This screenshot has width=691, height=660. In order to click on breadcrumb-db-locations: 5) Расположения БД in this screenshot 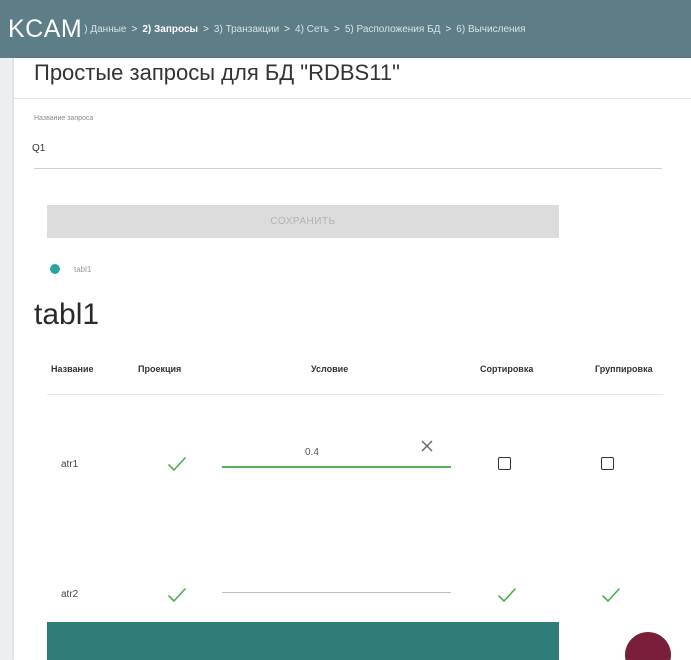, I will do `click(393, 29)`.